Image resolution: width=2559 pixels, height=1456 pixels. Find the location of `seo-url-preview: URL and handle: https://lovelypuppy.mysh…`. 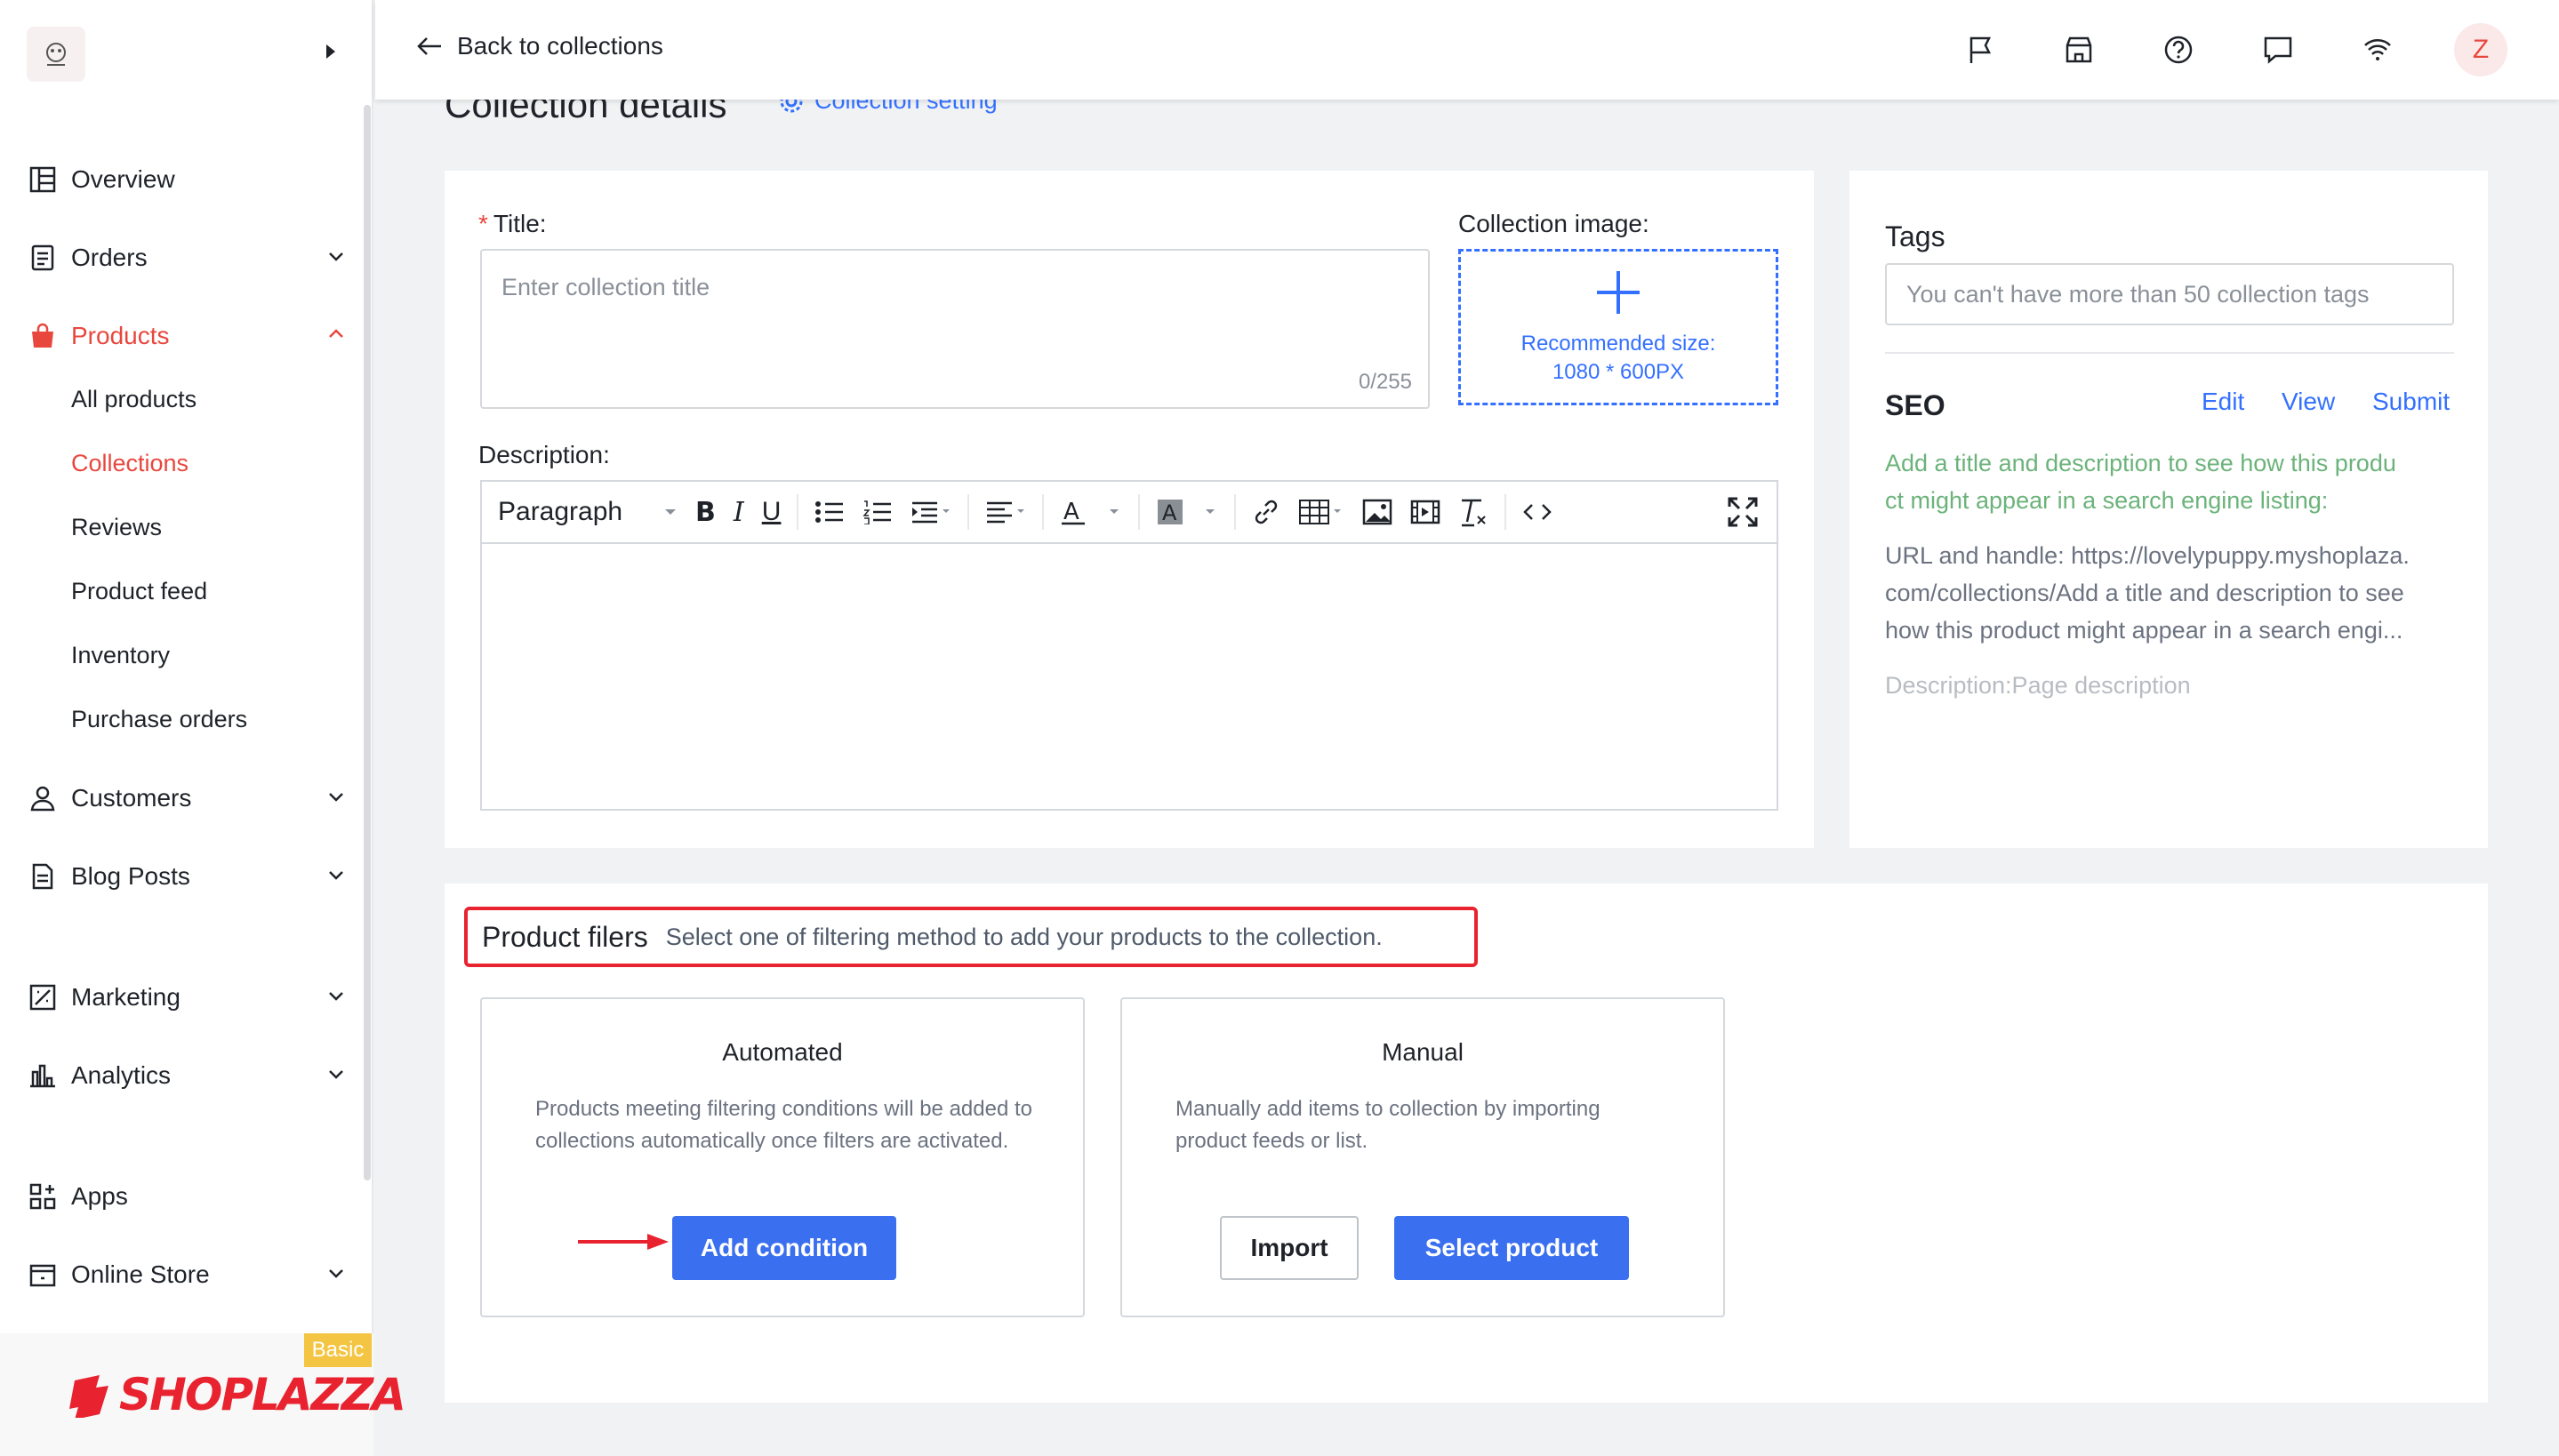

seo-url-preview: URL and handle: https://lovelypuppy.mysh… is located at coordinates (2169, 593).